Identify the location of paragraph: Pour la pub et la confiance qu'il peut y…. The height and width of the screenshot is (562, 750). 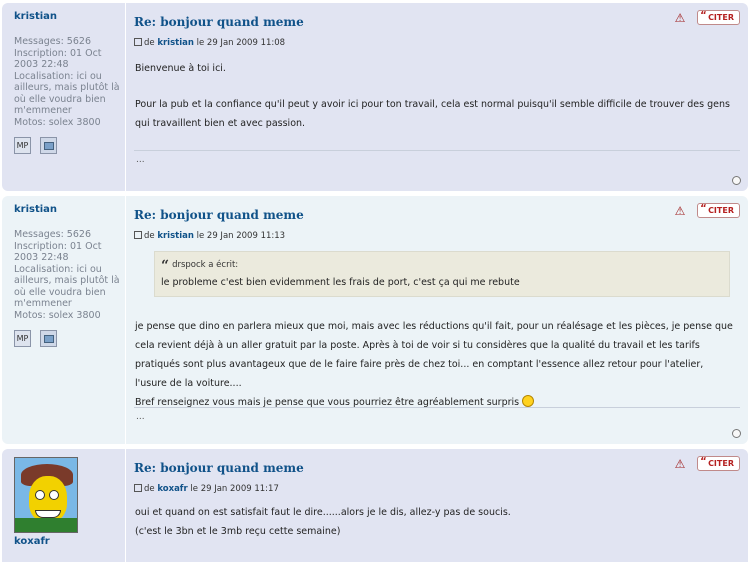
(432, 114).